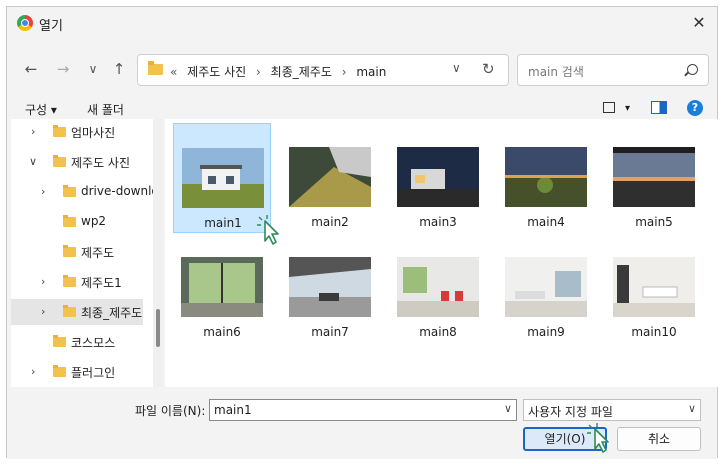  What do you see at coordinates (330, 332) in the screenshot?
I see `file-name: main7` at bounding box center [330, 332].